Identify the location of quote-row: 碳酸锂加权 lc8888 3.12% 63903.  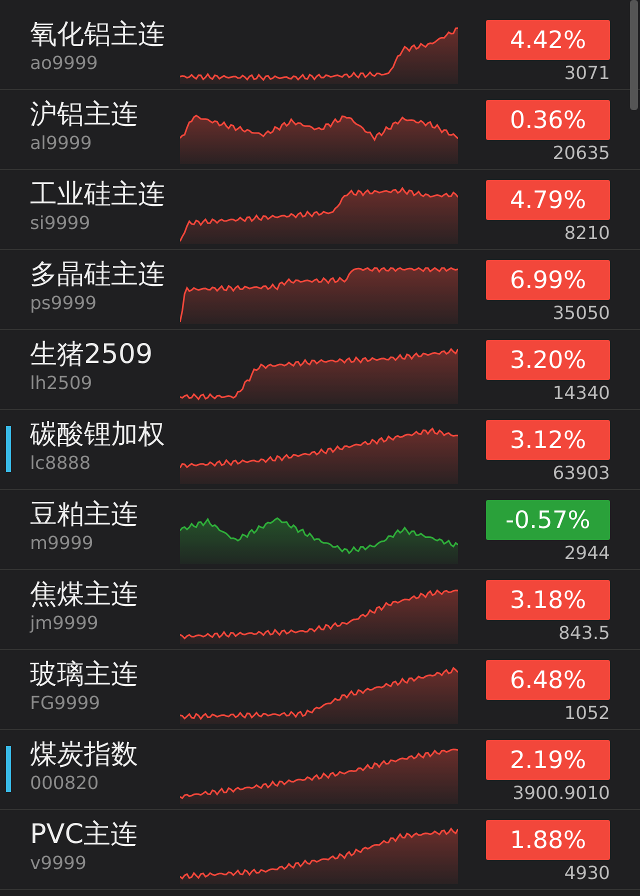
(320, 450).